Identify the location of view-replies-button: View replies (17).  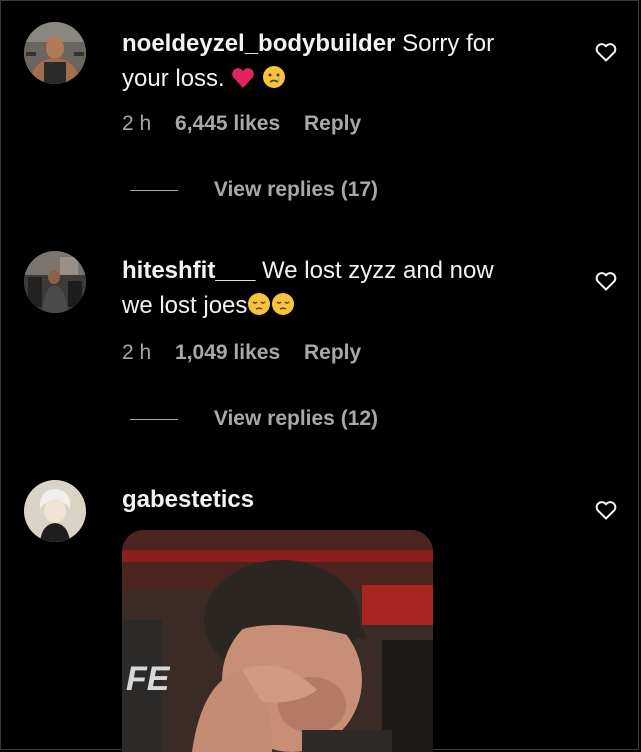
(254, 190).